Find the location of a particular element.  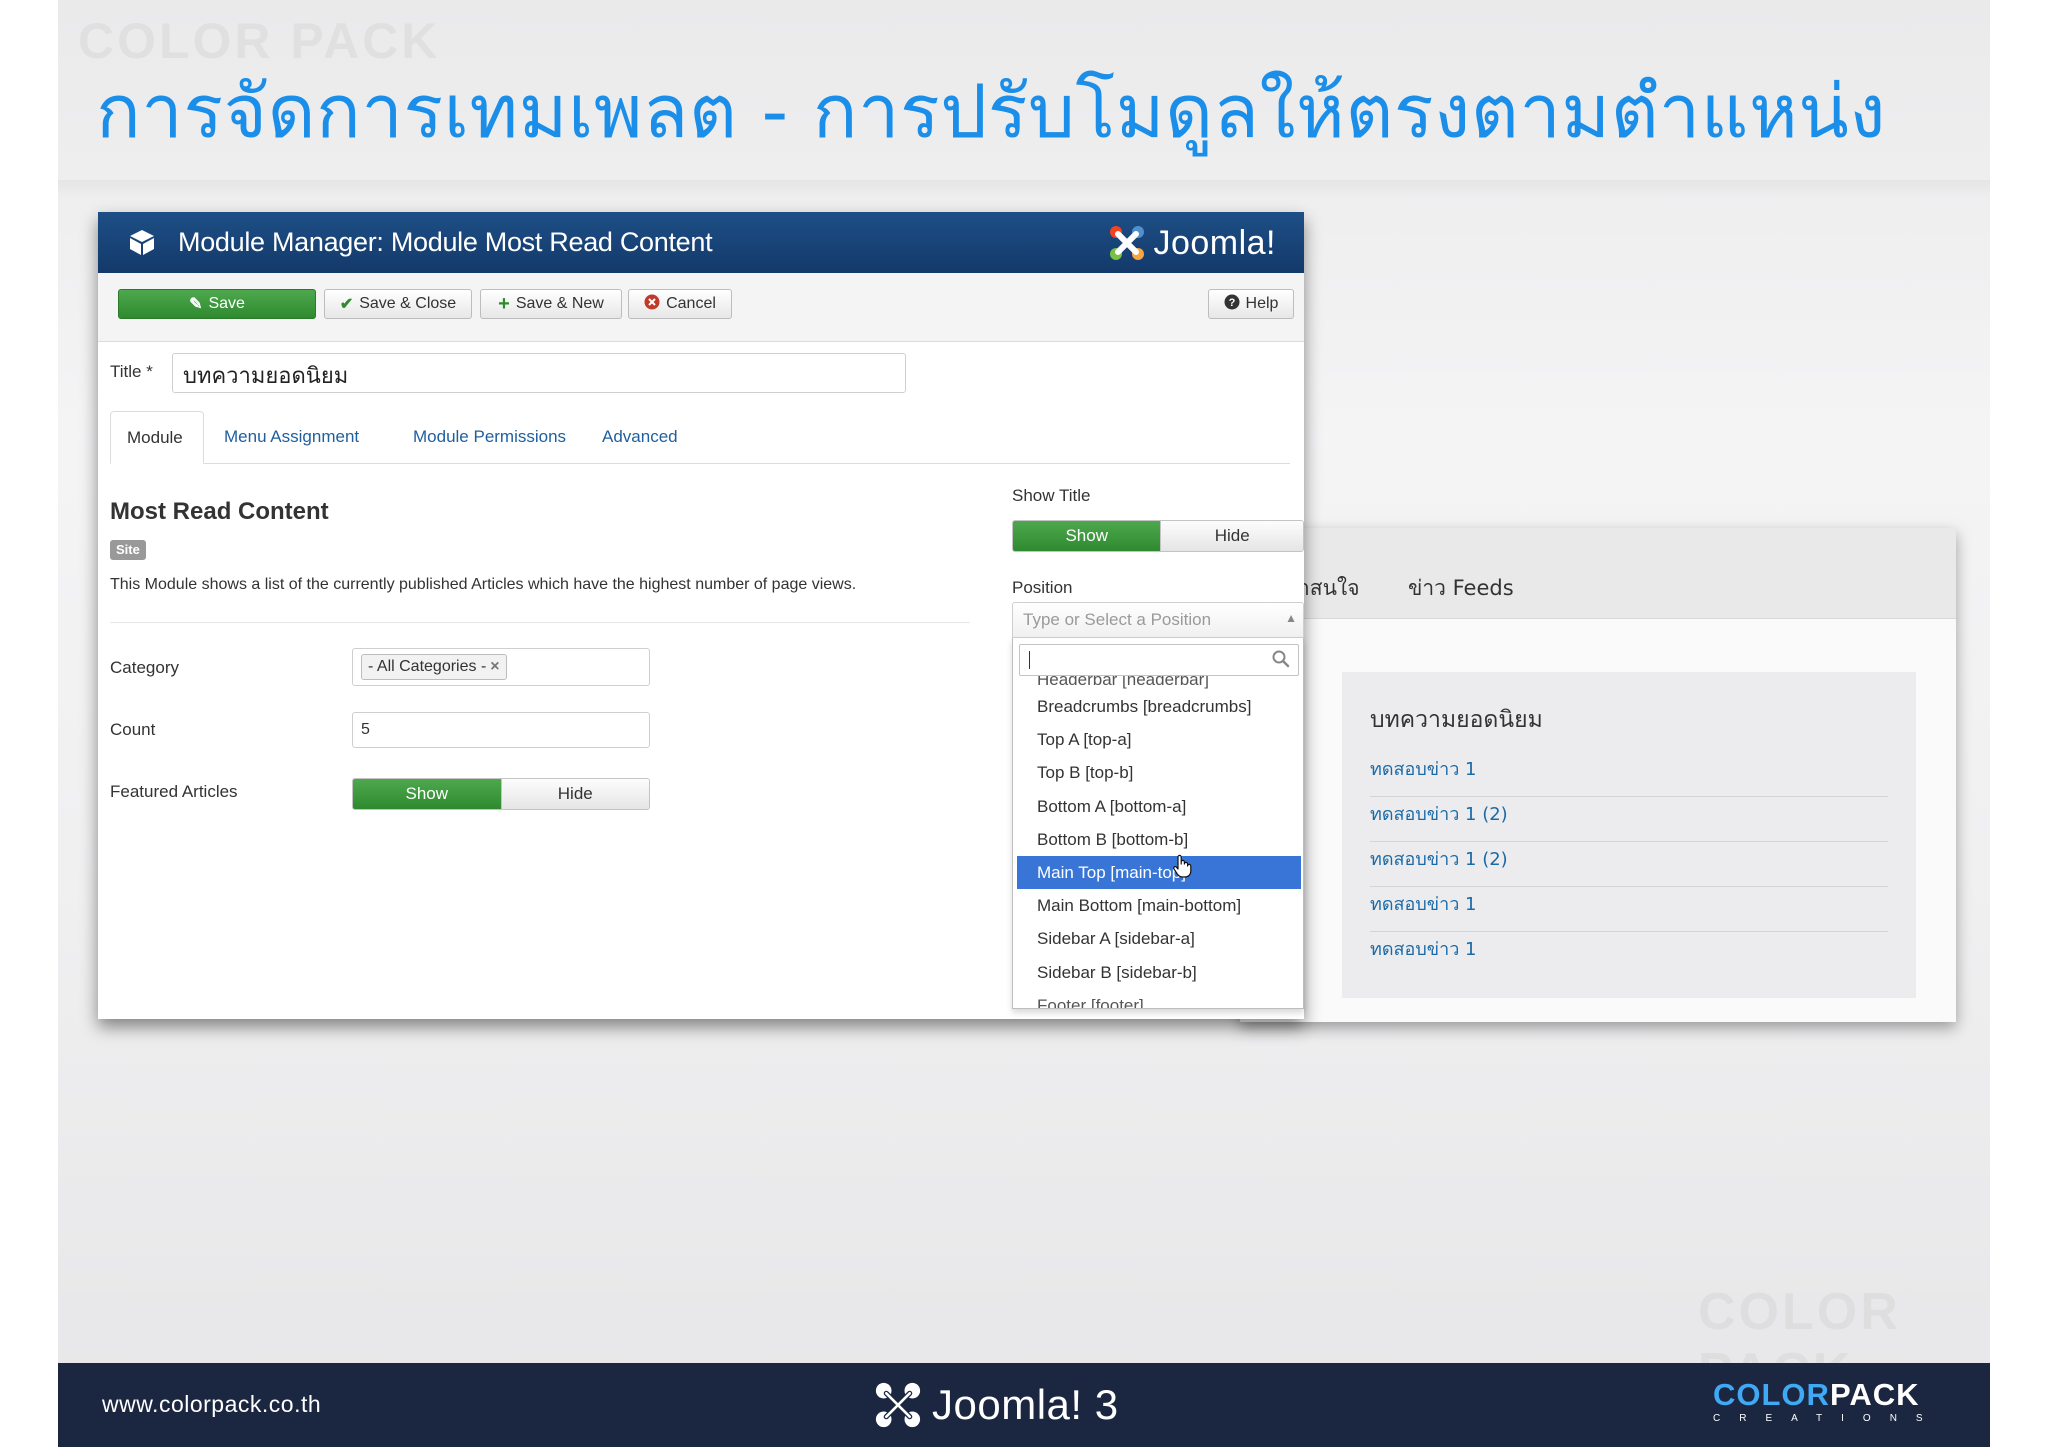

save-button-label: Save is located at coordinates (226, 303).